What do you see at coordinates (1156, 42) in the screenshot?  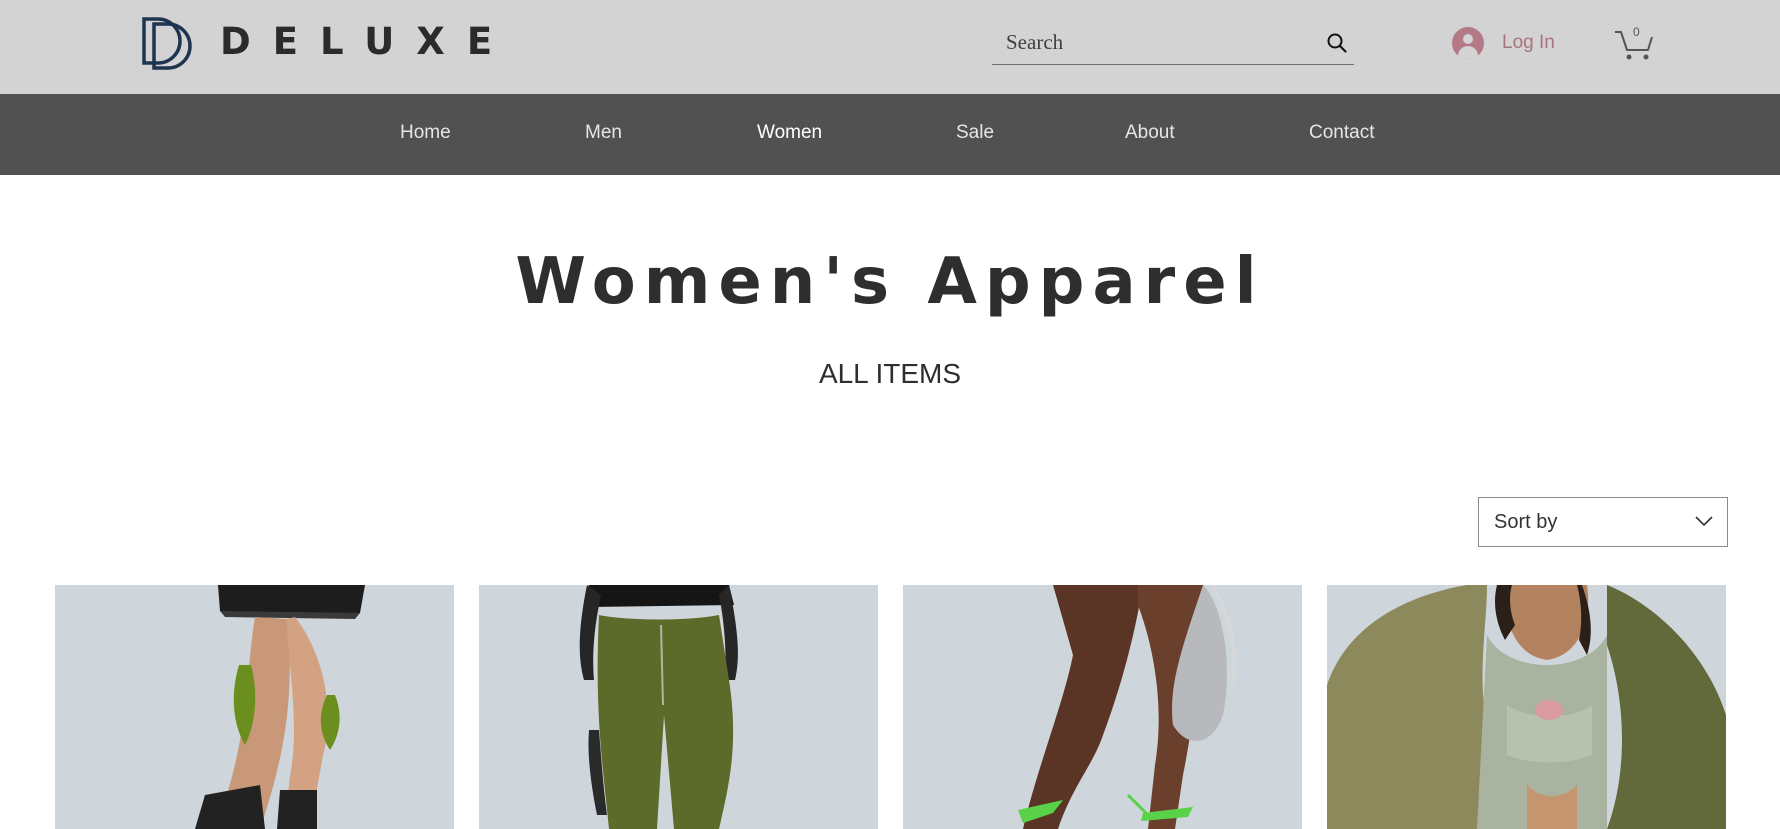 I see `search-input` at bounding box center [1156, 42].